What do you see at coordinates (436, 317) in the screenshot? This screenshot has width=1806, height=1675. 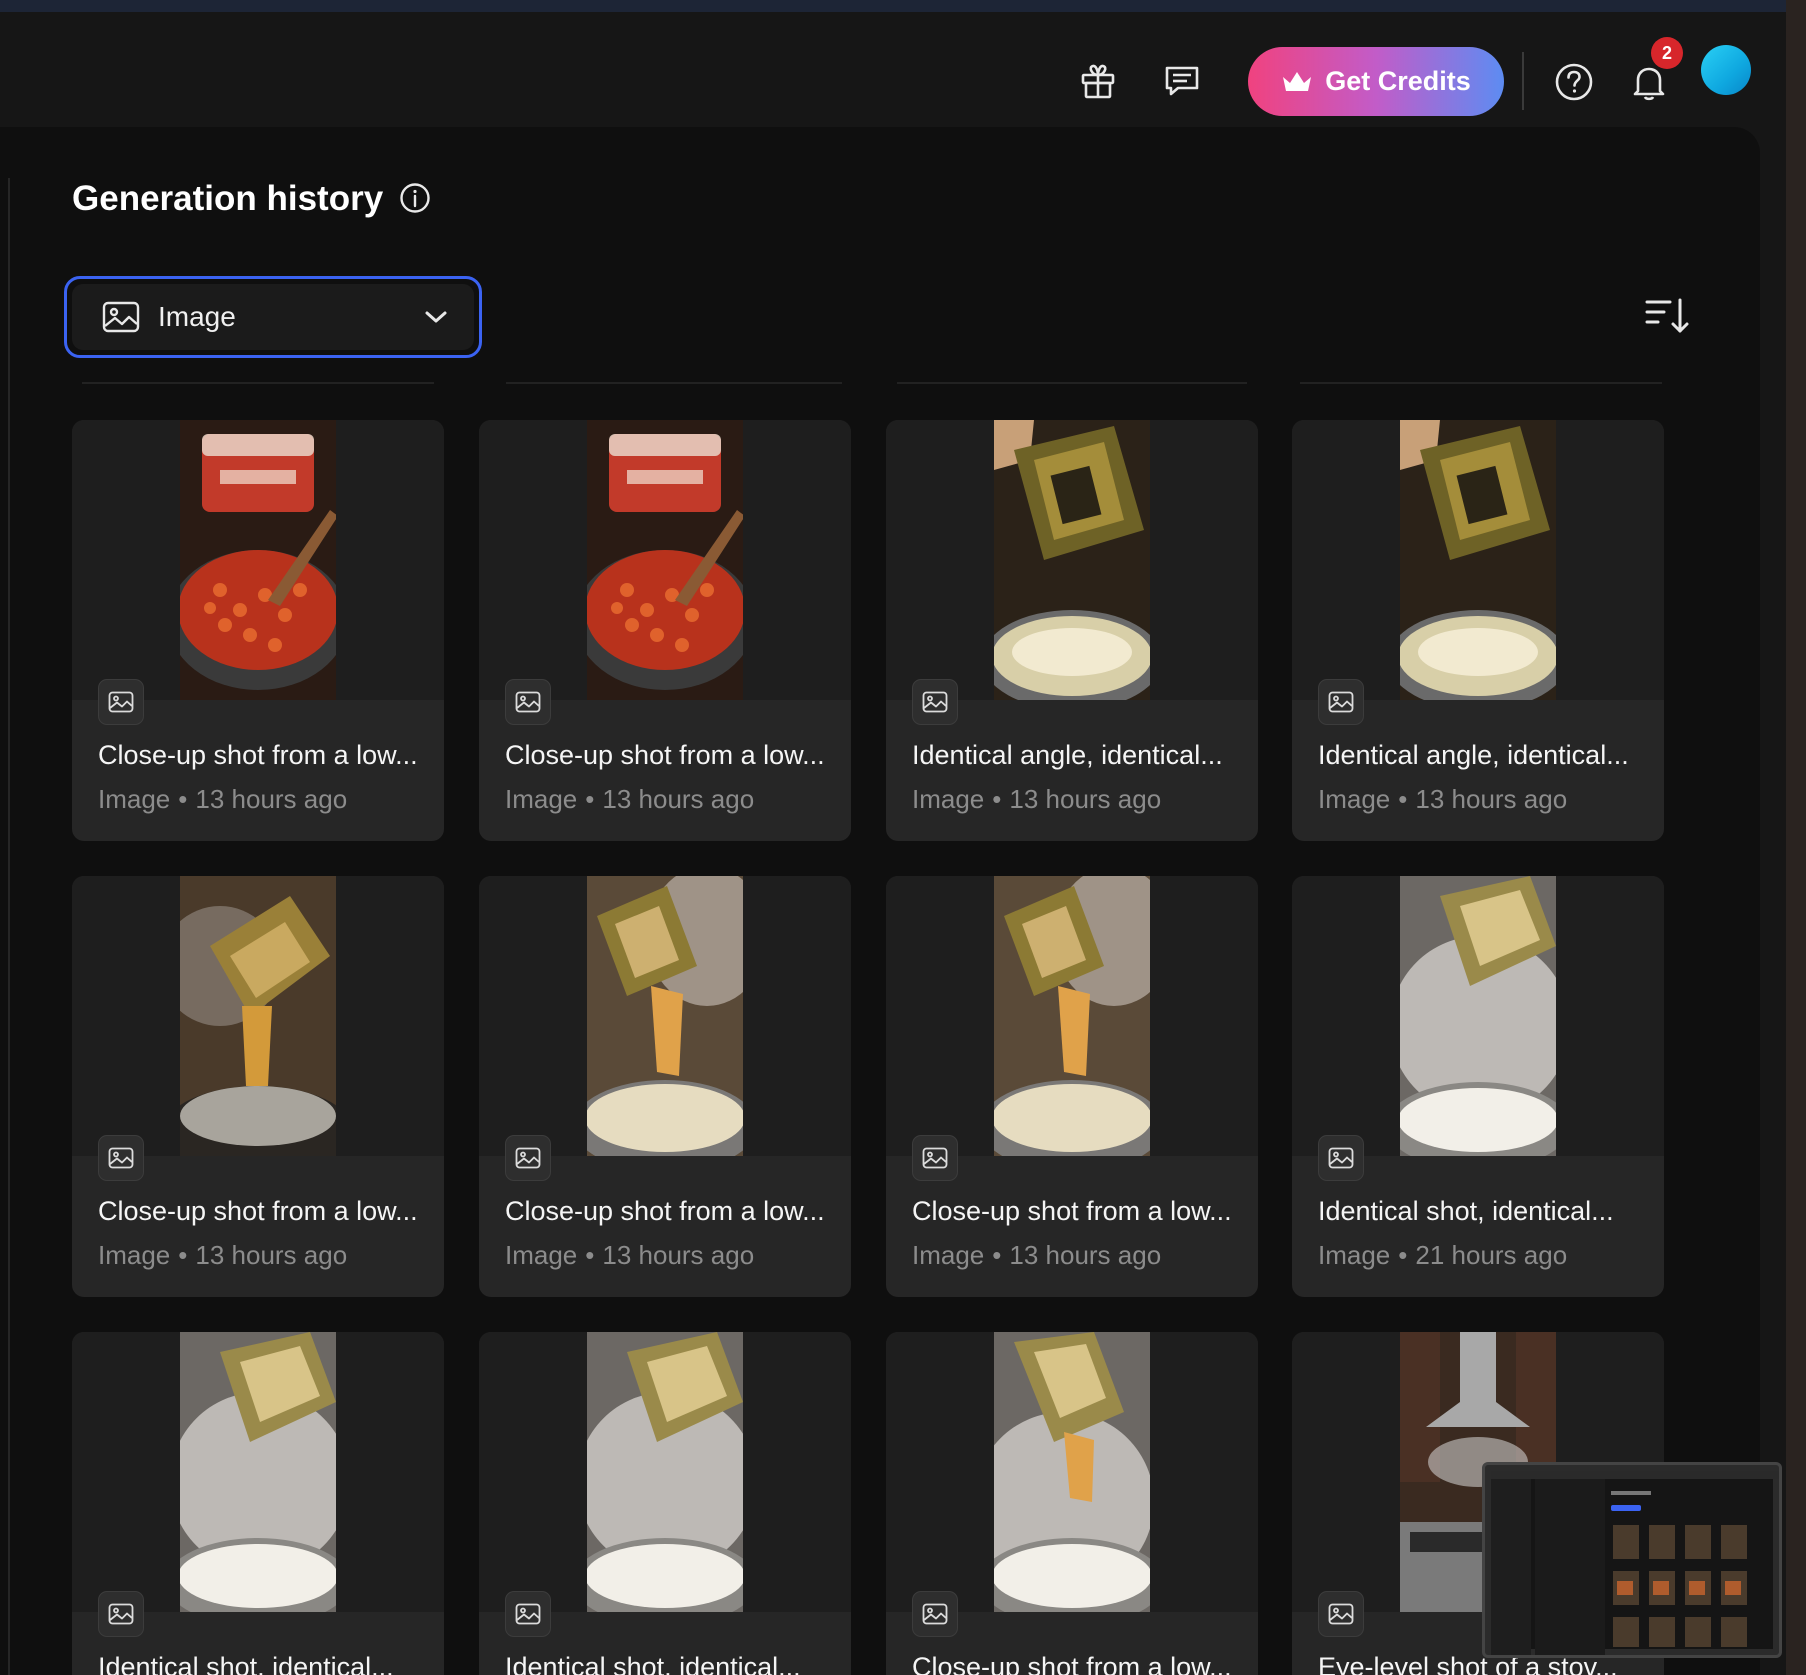 I see `chevron-down-icon` at bounding box center [436, 317].